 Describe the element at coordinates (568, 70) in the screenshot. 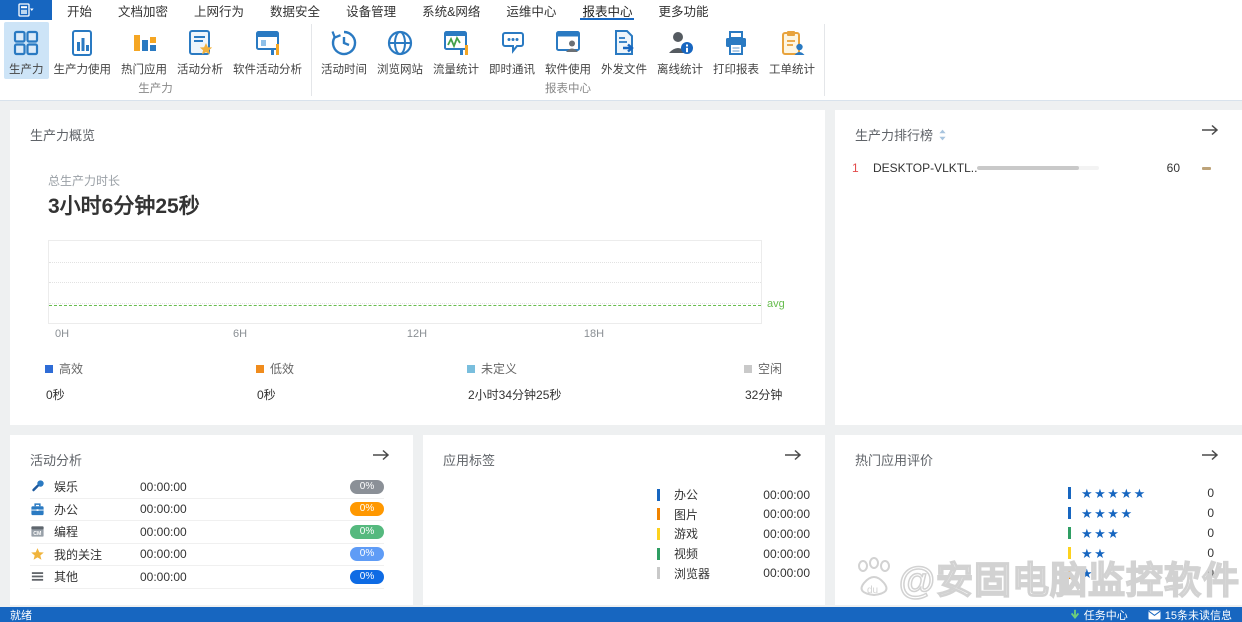

I see `ribbon-item-label: 软件使用` at that location.